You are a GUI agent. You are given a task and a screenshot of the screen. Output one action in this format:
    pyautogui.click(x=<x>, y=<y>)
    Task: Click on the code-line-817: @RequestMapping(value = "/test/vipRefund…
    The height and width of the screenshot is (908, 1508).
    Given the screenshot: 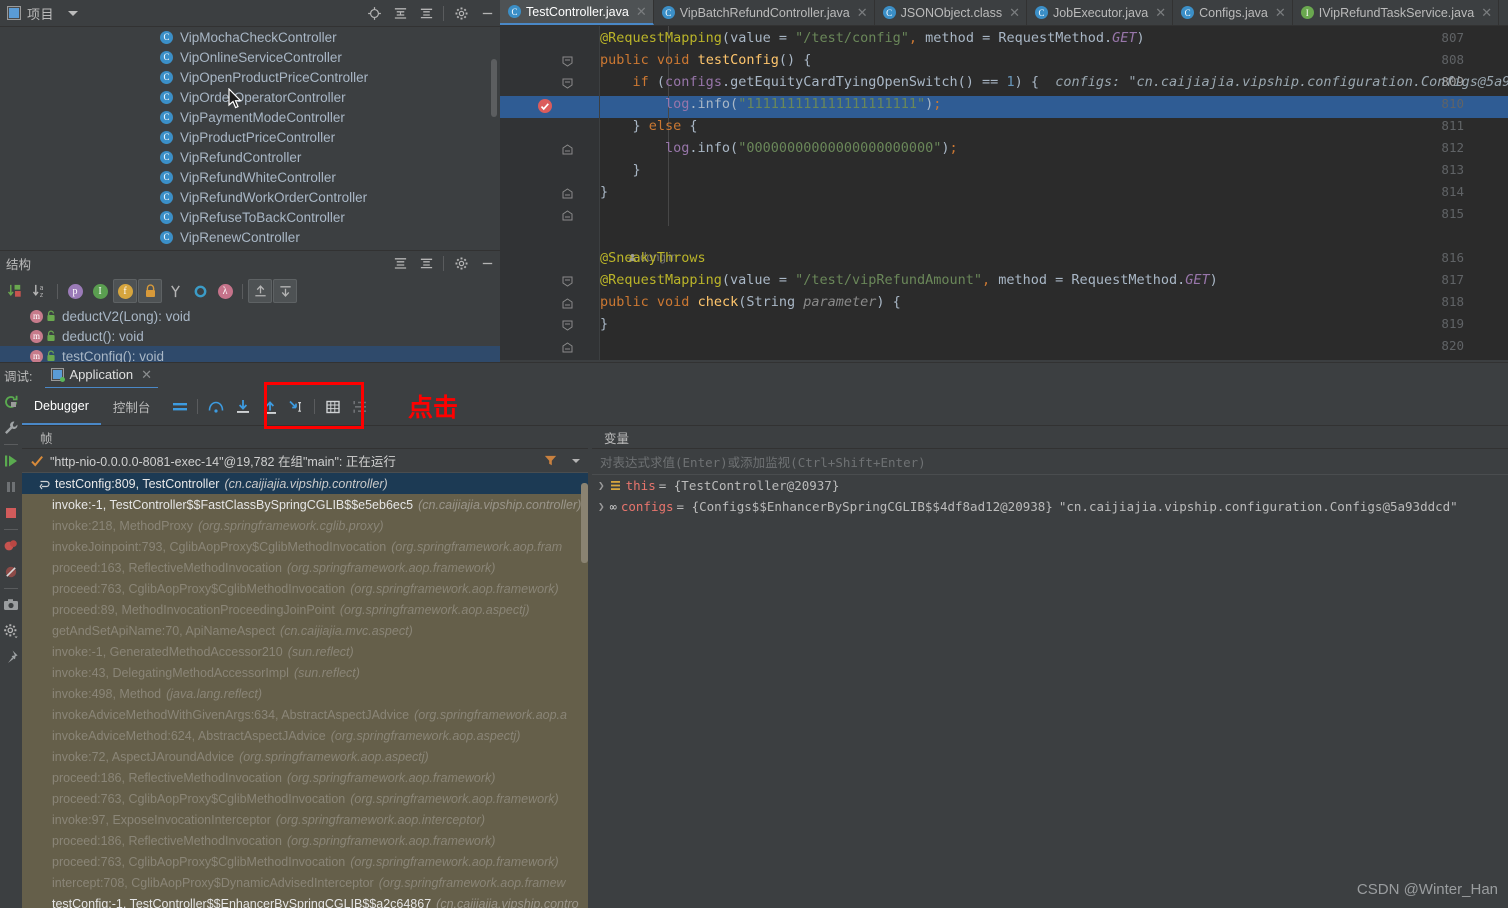 What is the action you would take?
    pyautogui.click(x=909, y=280)
    